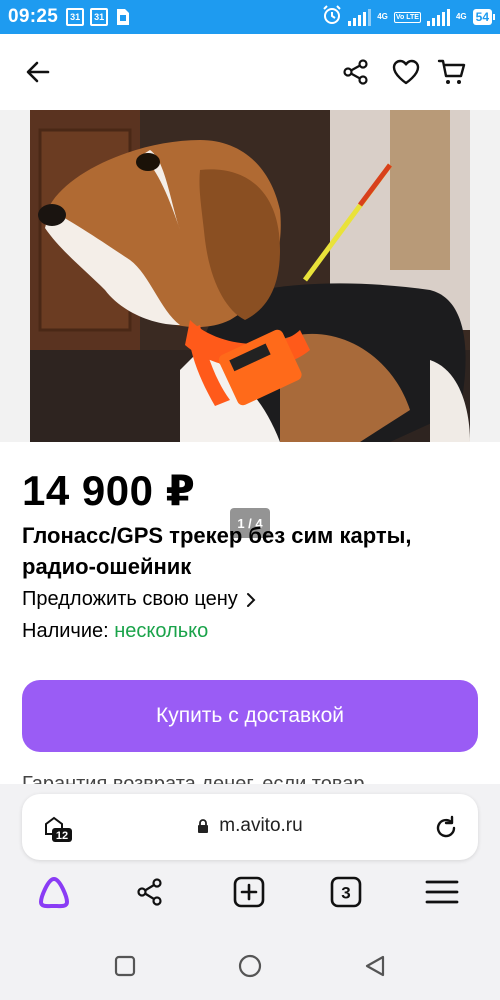 The height and width of the screenshot is (1000, 500). I want to click on lock-icon, so click(203, 826).